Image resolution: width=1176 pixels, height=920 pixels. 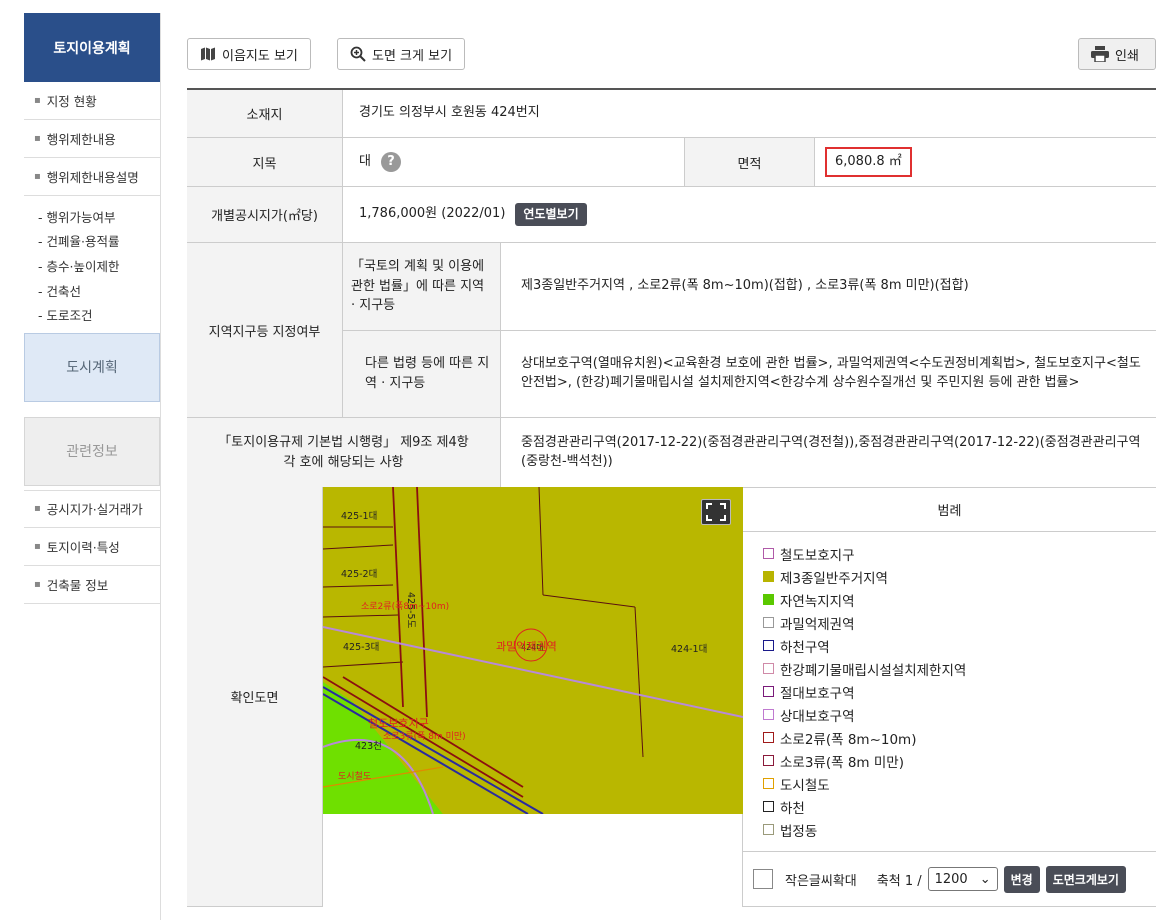 I want to click on sidebar-item-building: ▪ 건축물 정보, so click(x=92, y=585).